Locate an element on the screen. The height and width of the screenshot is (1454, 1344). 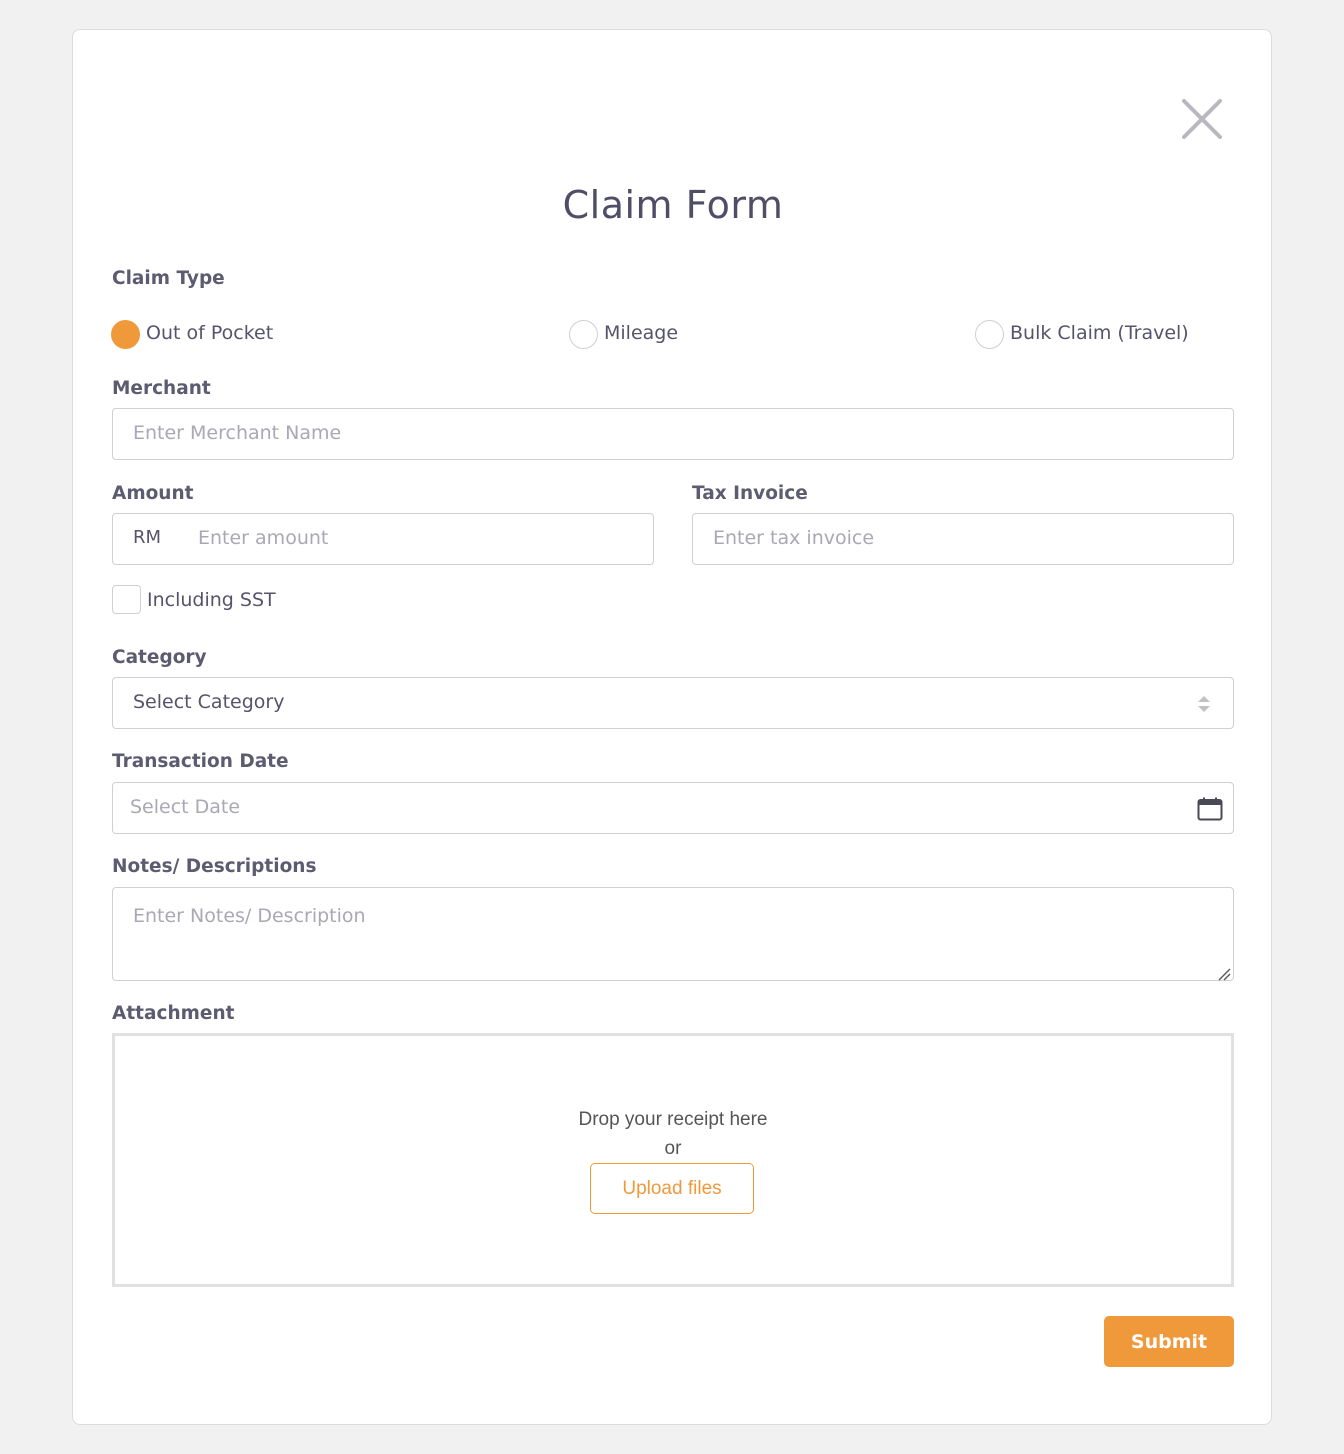
submit-button: Submit is located at coordinates (1169, 1341).